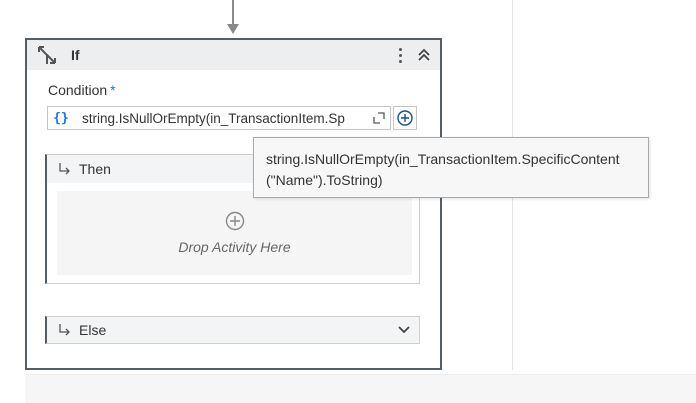  Describe the element at coordinates (414, 55) in the screenshot. I see `header-actions` at that location.